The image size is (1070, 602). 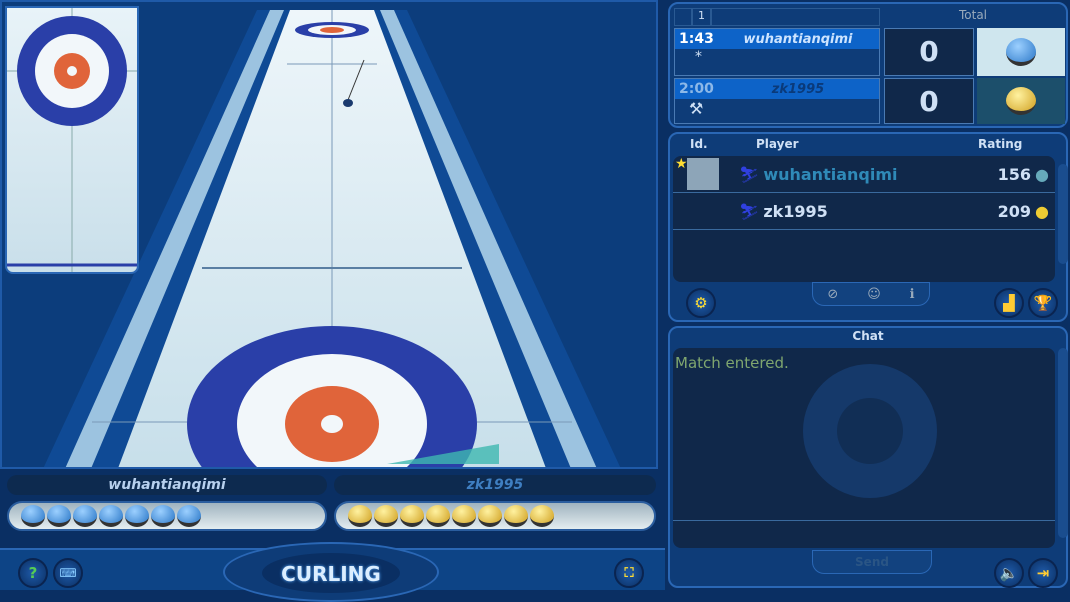 I want to click on chat-input, so click(x=864, y=534).